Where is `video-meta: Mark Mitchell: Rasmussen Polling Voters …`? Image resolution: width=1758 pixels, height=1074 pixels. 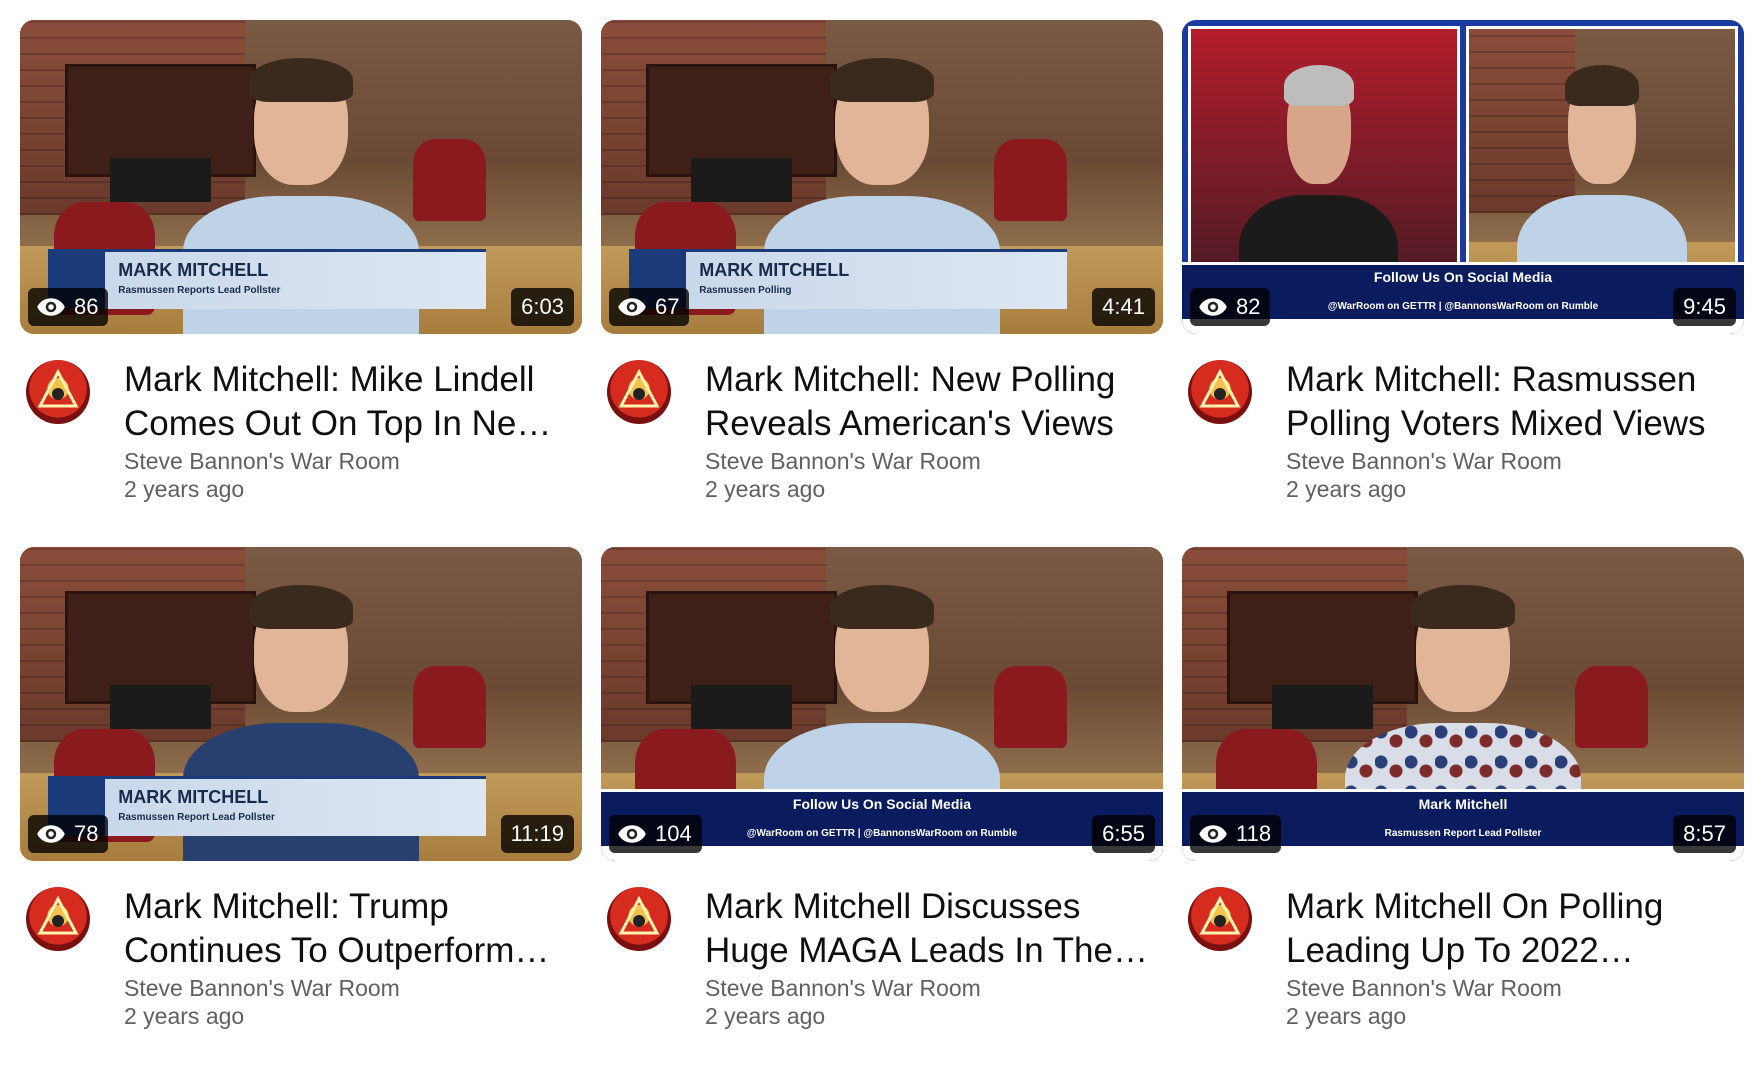
video-meta: Mark Mitchell: Rasmussen Polling Voters … is located at coordinates (1463, 440).